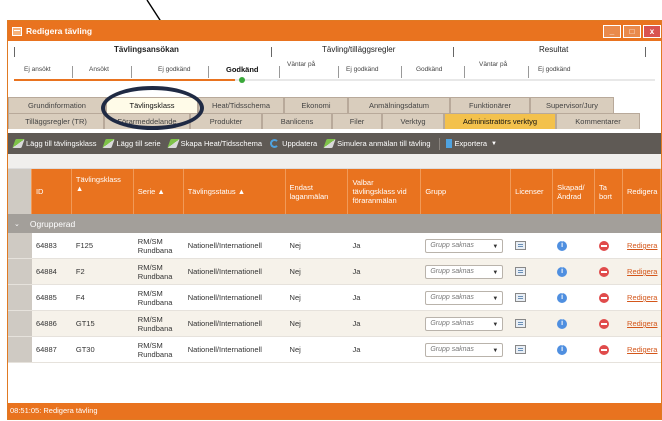 This screenshot has height=421, width=662. What do you see at coordinates (356, 271) in the screenshot?
I see `cell-selectable: Ja` at bounding box center [356, 271].